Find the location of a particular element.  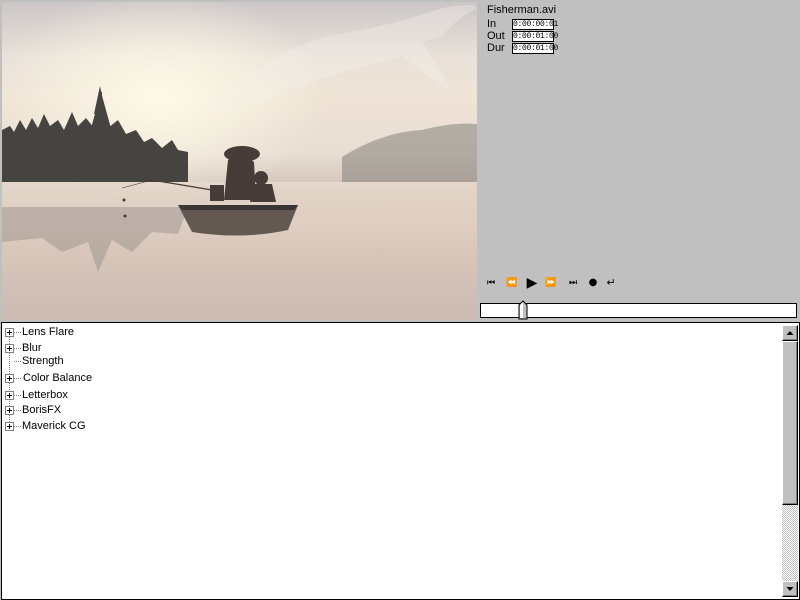

step-forward-icon: ⏩ is located at coordinates (551, 283).